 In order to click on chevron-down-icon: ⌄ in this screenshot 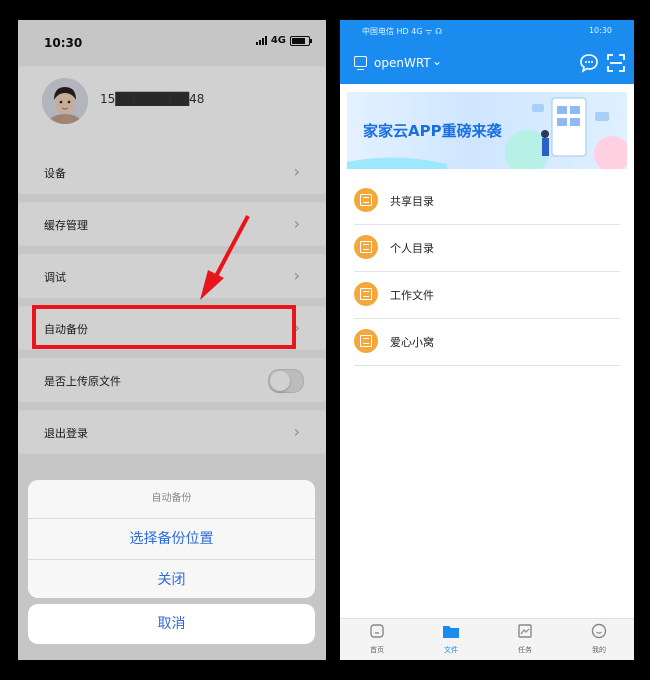, I will do `click(437, 61)`.